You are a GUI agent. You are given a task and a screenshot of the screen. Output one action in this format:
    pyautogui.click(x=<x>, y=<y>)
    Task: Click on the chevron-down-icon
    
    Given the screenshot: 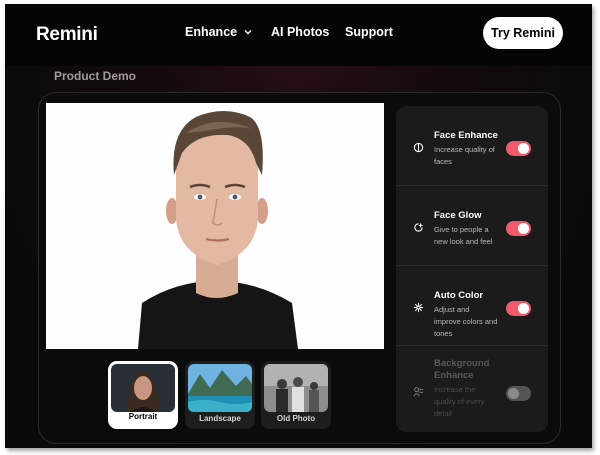 What is the action you would take?
    pyautogui.click(x=248, y=32)
    